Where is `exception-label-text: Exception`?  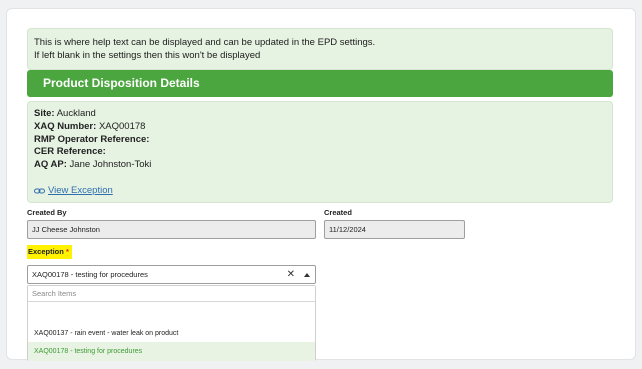
exception-label-text: Exception is located at coordinates (46, 251).